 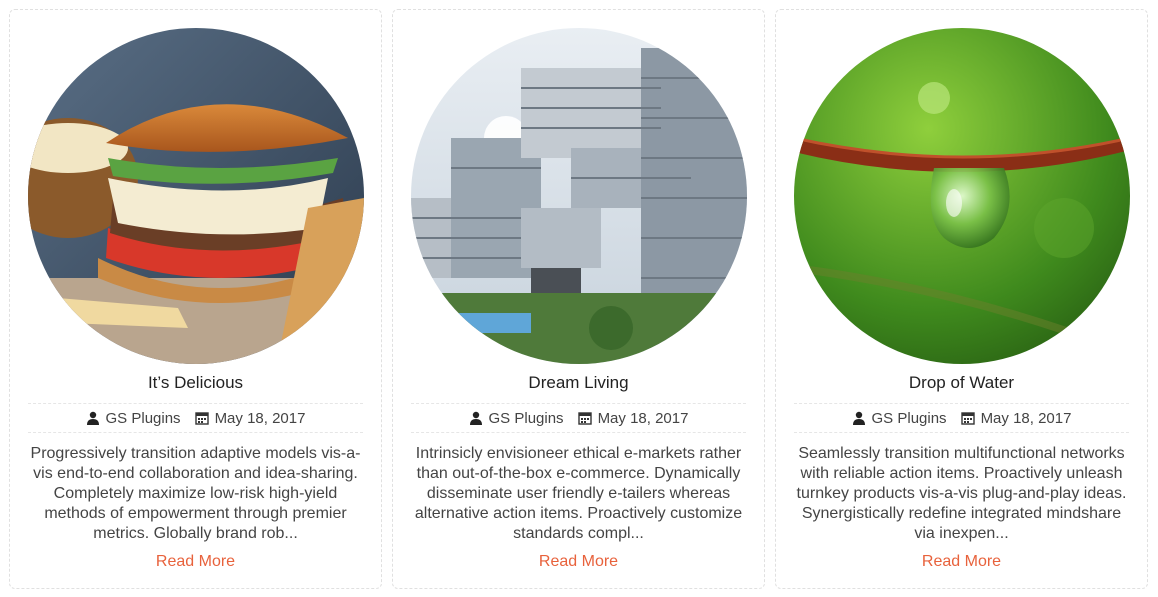 What do you see at coordinates (961, 383) in the screenshot?
I see `post-title: Drop of Water` at bounding box center [961, 383].